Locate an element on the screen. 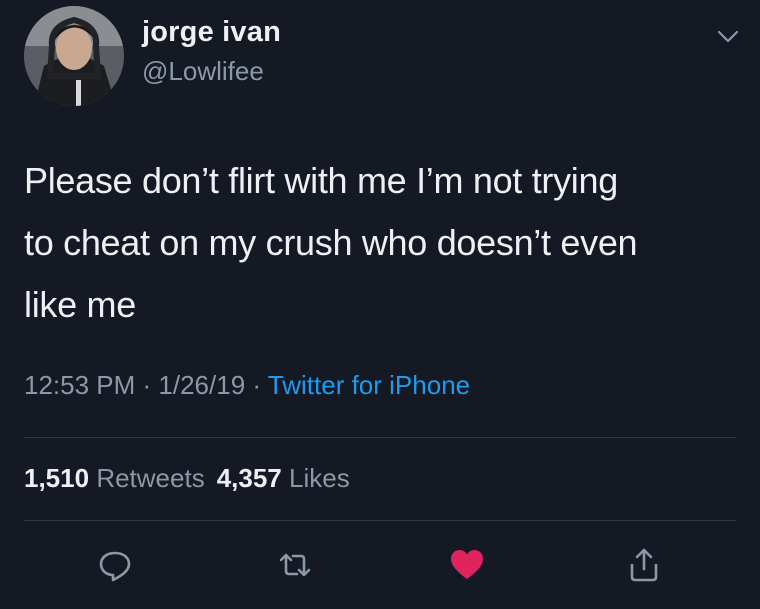 The image size is (760, 609). tweet-source-link: Twitter for iPhone is located at coordinates (369, 385).